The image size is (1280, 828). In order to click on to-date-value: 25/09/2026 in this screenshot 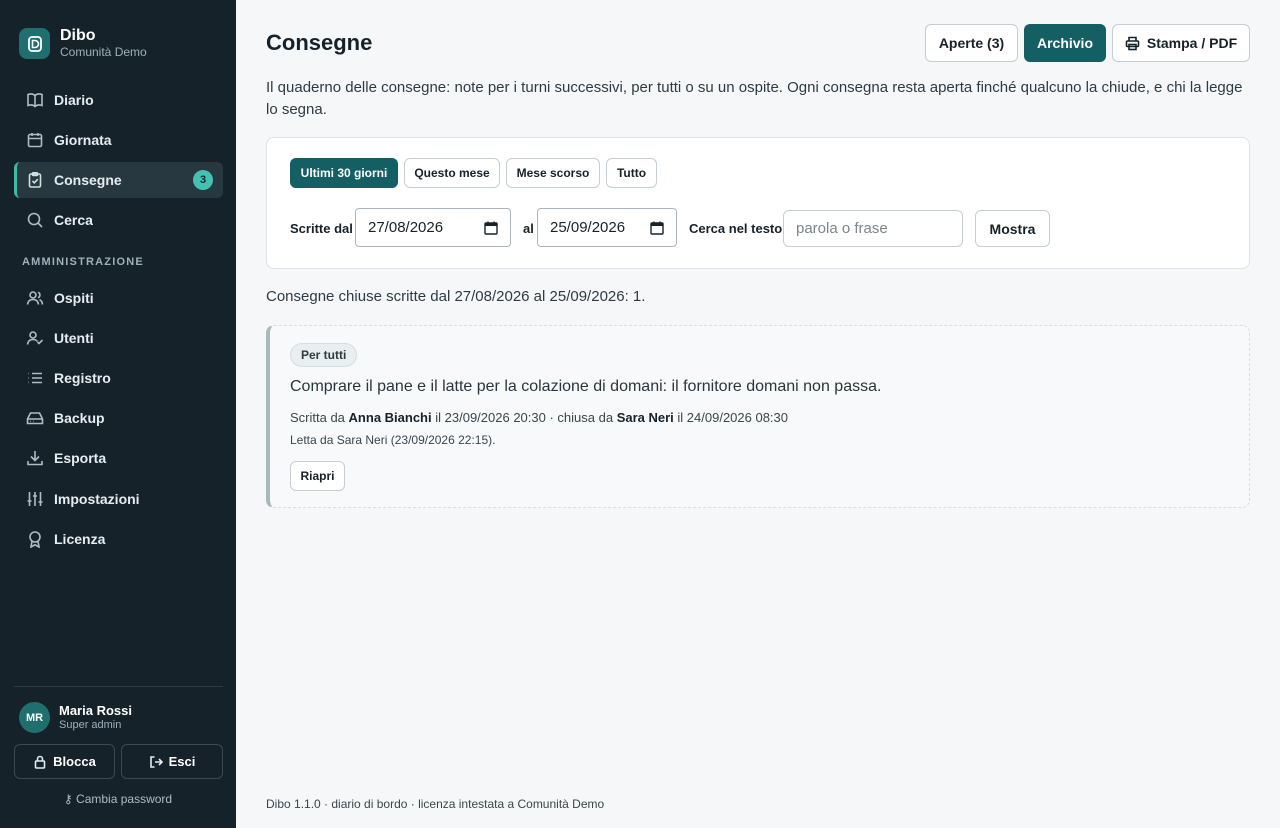, I will do `click(588, 227)`.